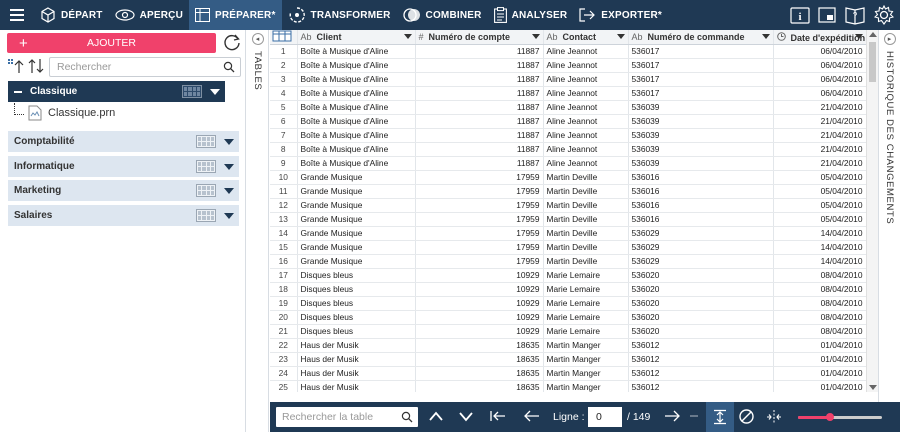  I want to click on refresh-icon, so click(232, 43).